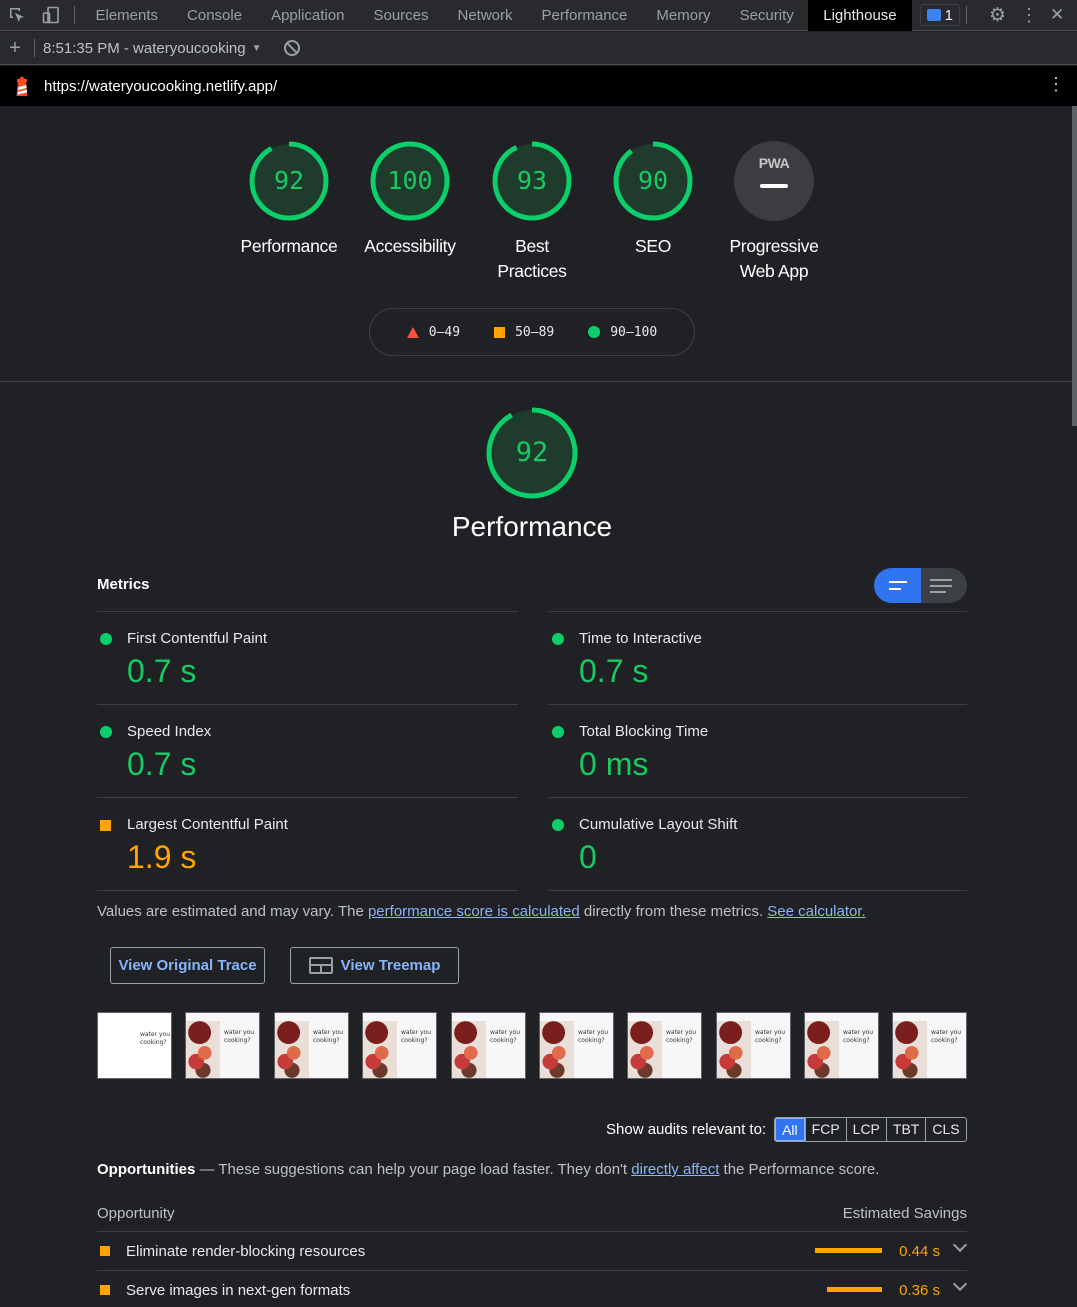 The image size is (1077, 1307). What do you see at coordinates (410, 180) in the screenshot?
I see `gauge-score: 100` at bounding box center [410, 180].